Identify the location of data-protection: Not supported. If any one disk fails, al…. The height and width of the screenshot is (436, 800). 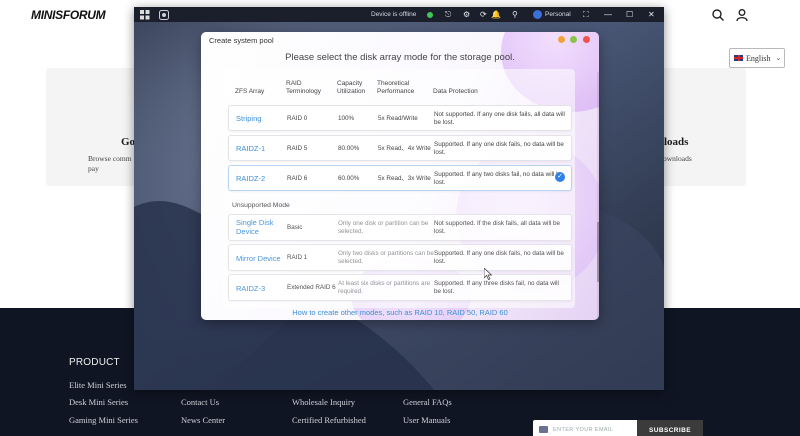
(499, 118).